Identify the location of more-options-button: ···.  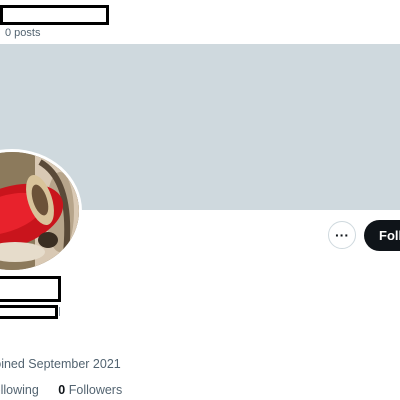
(342, 235).